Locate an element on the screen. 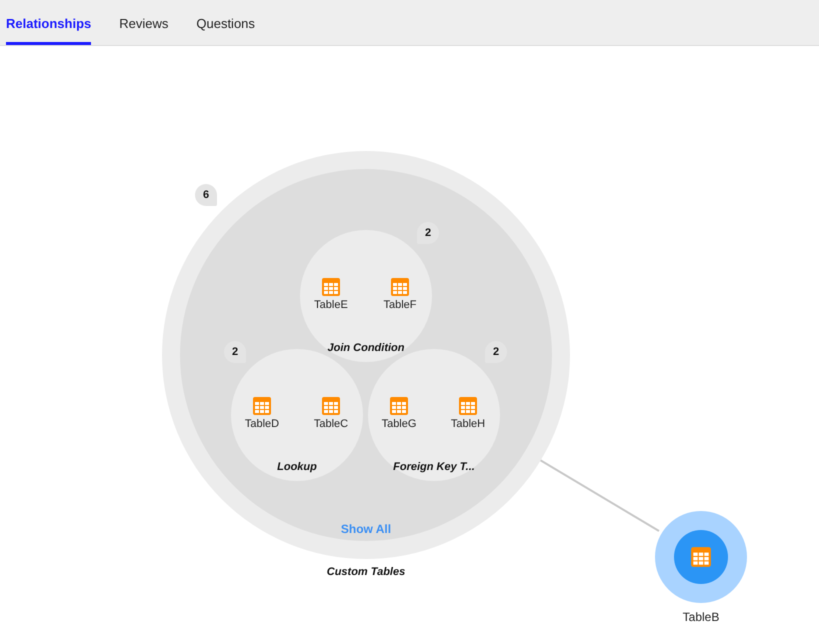 The image size is (819, 634). table-name: TableC is located at coordinates (331, 424).